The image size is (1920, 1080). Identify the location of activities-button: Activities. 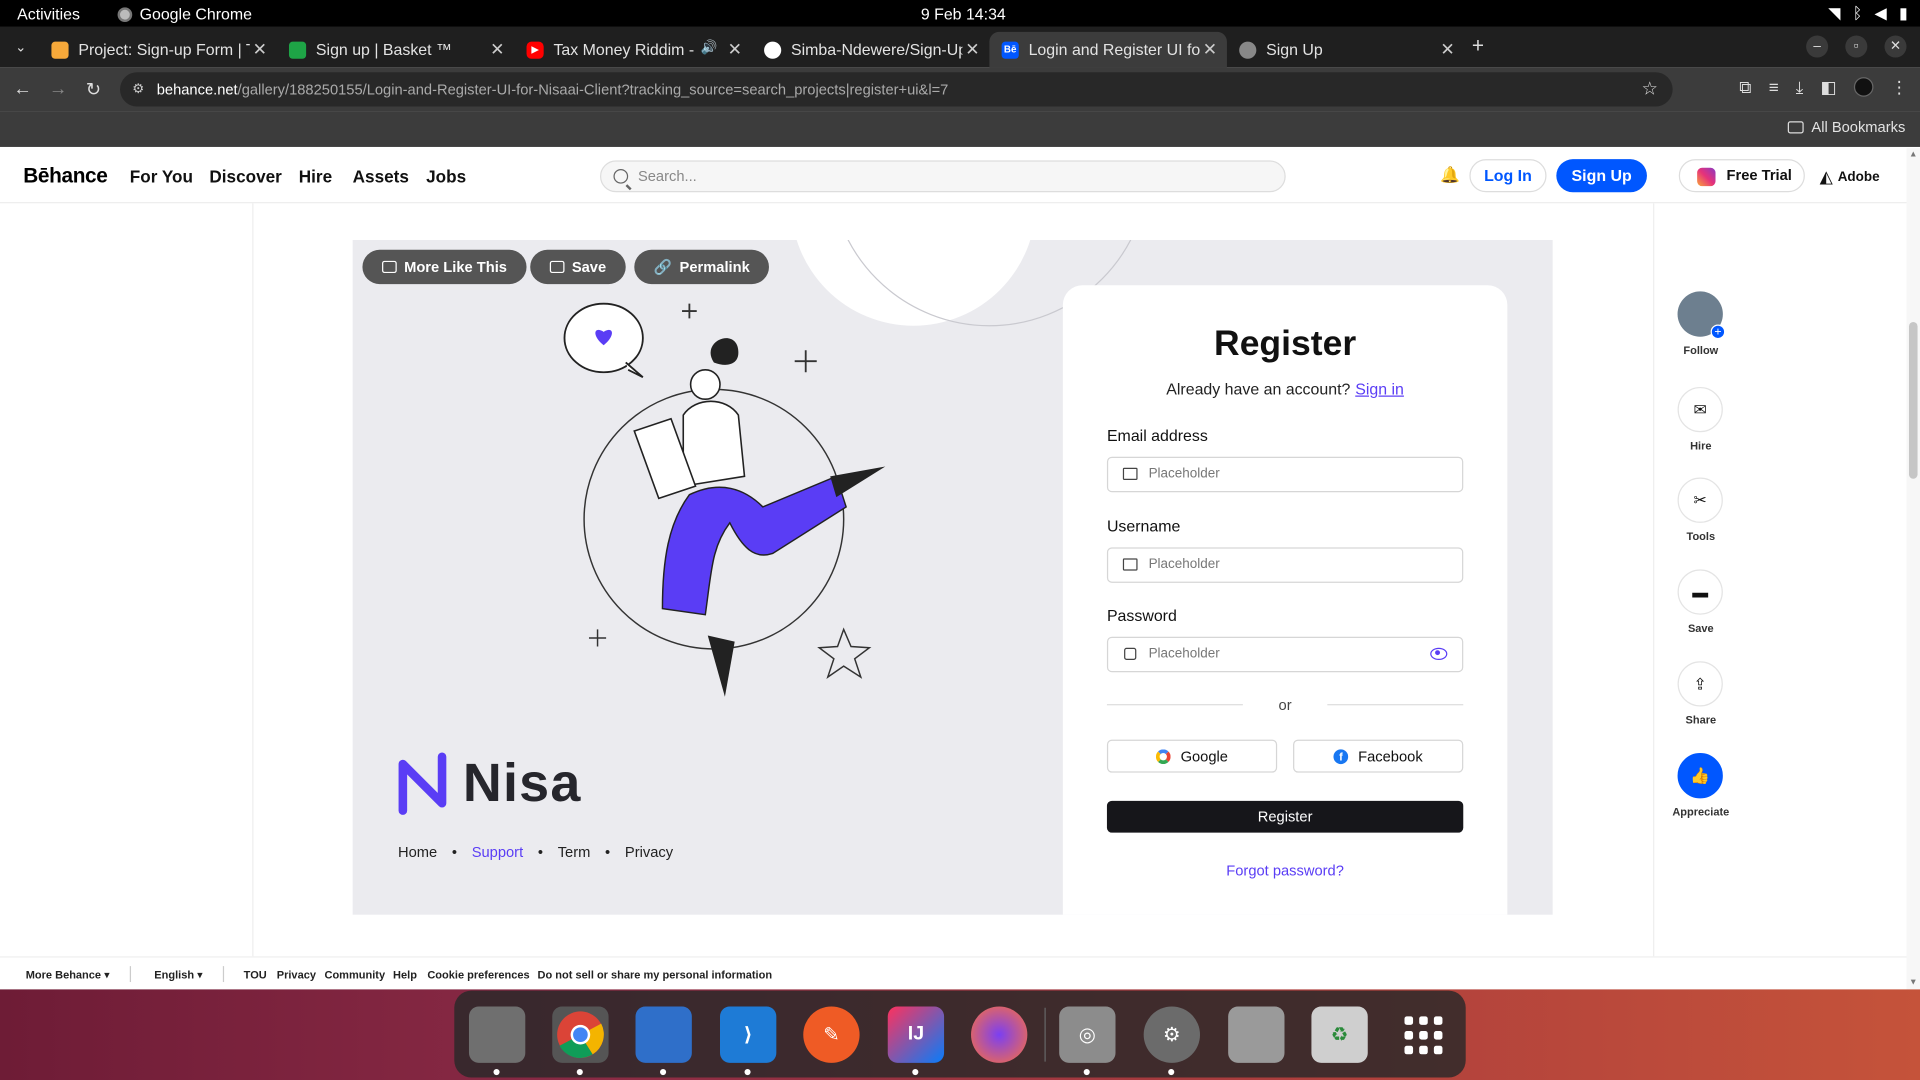
(48, 14).